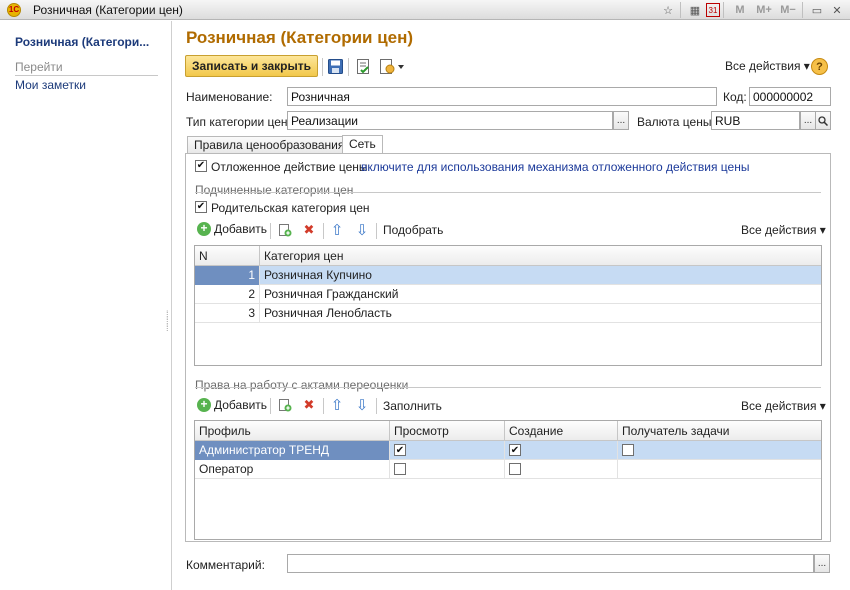  I want to click on column-header-profile: Профиль, so click(292, 431).